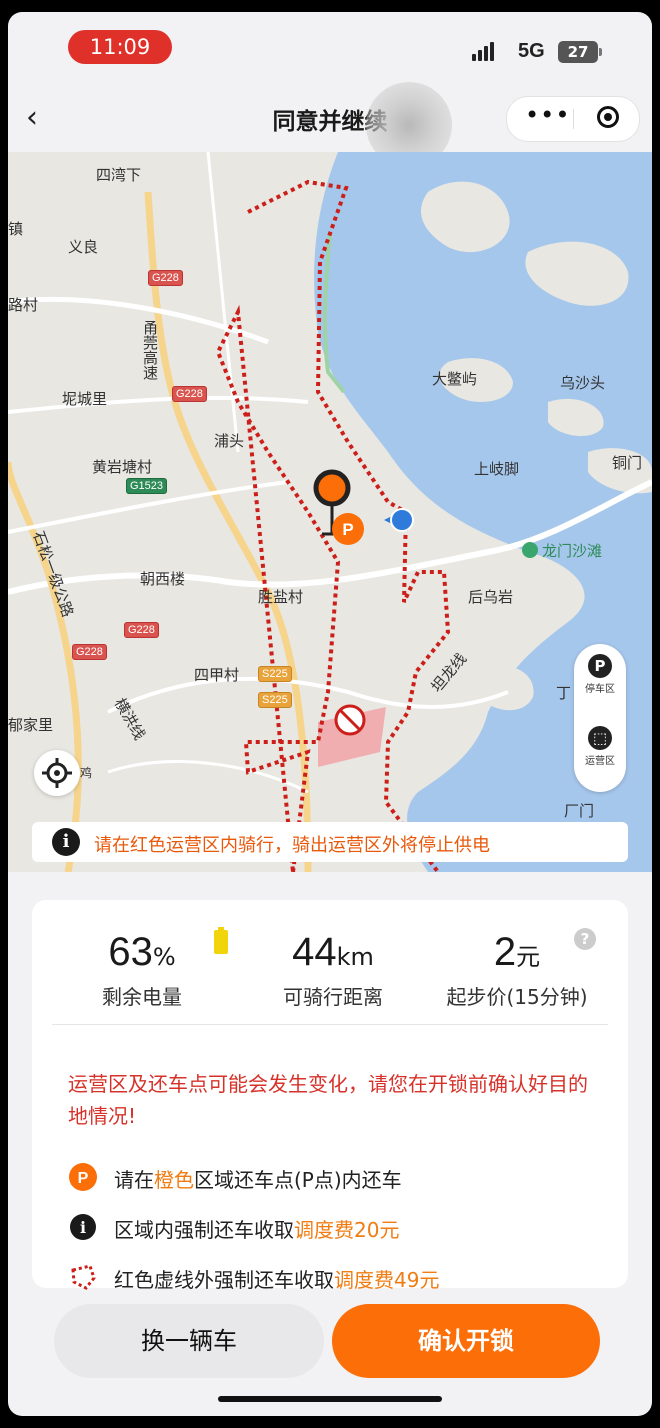  Describe the element at coordinates (531, 51) in the screenshot. I see `network-type: 5G` at that location.